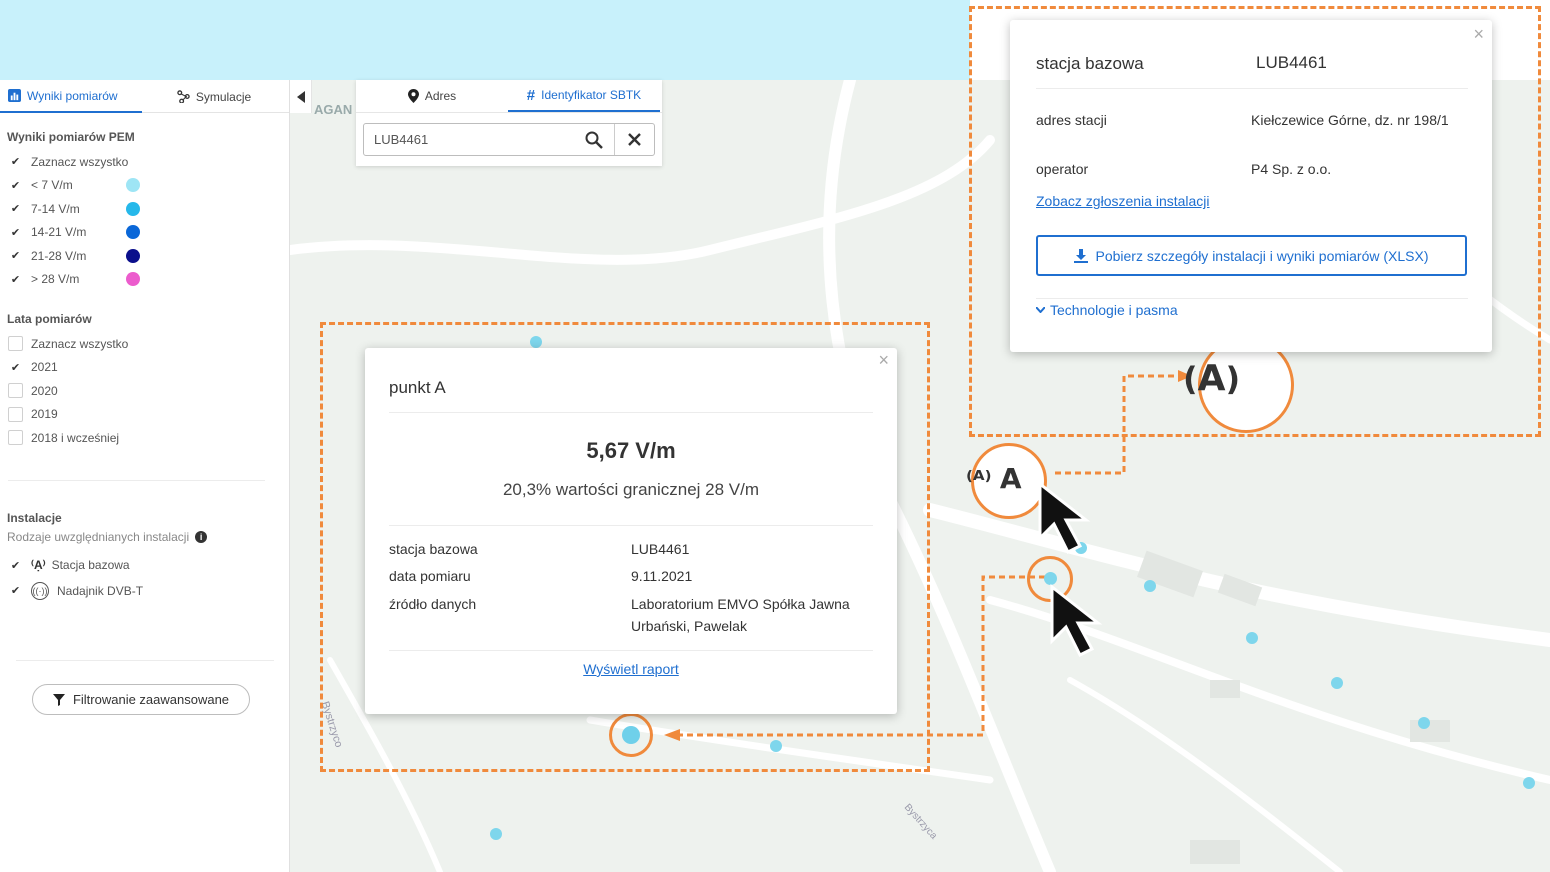 The width and height of the screenshot is (1550, 872). I want to click on tab-measurements: Wyniki pomiarów, so click(71, 96).